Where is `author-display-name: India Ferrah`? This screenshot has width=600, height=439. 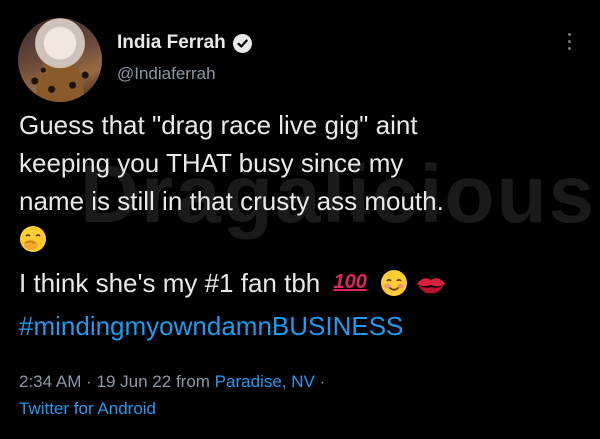
author-display-name: India Ferrah is located at coordinates (171, 43).